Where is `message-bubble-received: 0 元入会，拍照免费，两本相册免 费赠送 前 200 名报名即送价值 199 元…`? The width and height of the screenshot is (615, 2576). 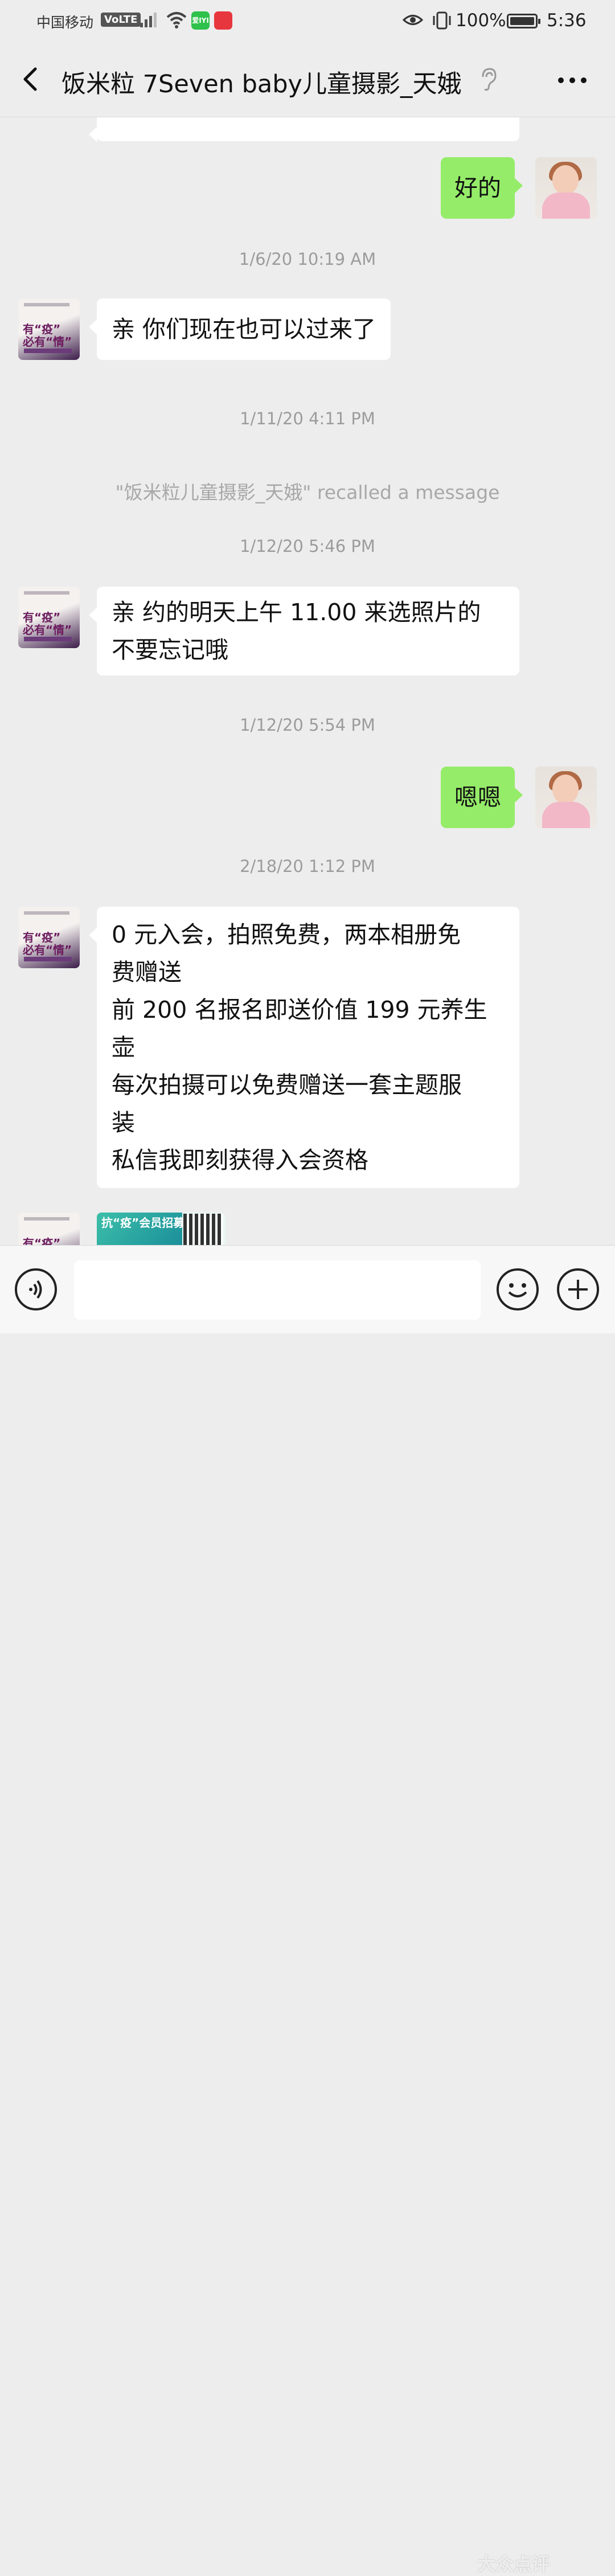
message-bubble-received: 0 元入会，拍照免费，两本相册免 费赠送 前 200 名报名即送价值 199 元… is located at coordinates (304, 1047).